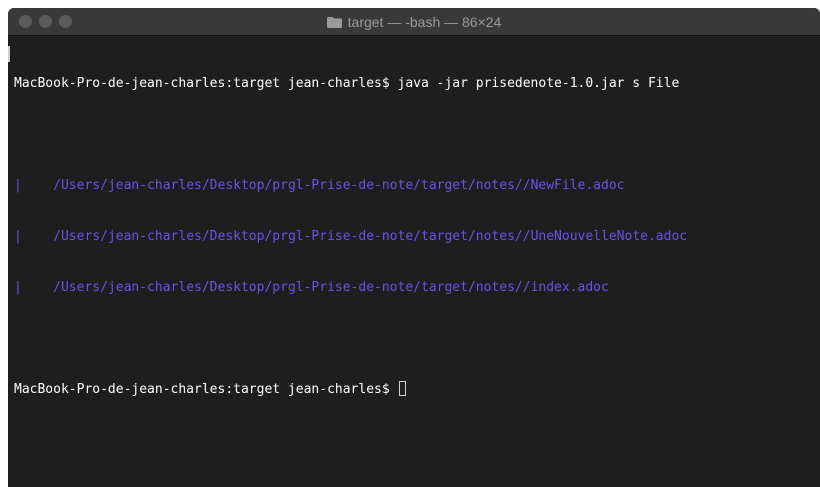 This screenshot has height=487, width=820. I want to click on window-title-area: target — -bash — 86×24, so click(414, 22).